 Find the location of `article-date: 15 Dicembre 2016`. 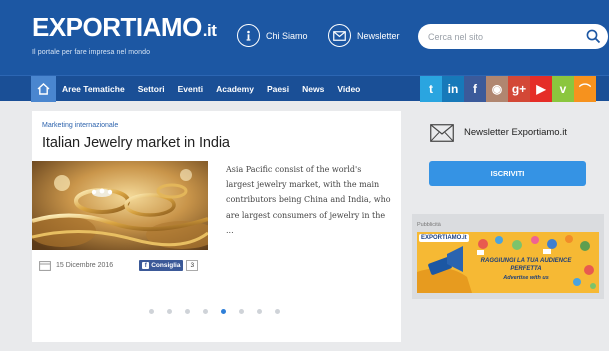

article-date: 15 Dicembre 2016 is located at coordinates (85, 265).